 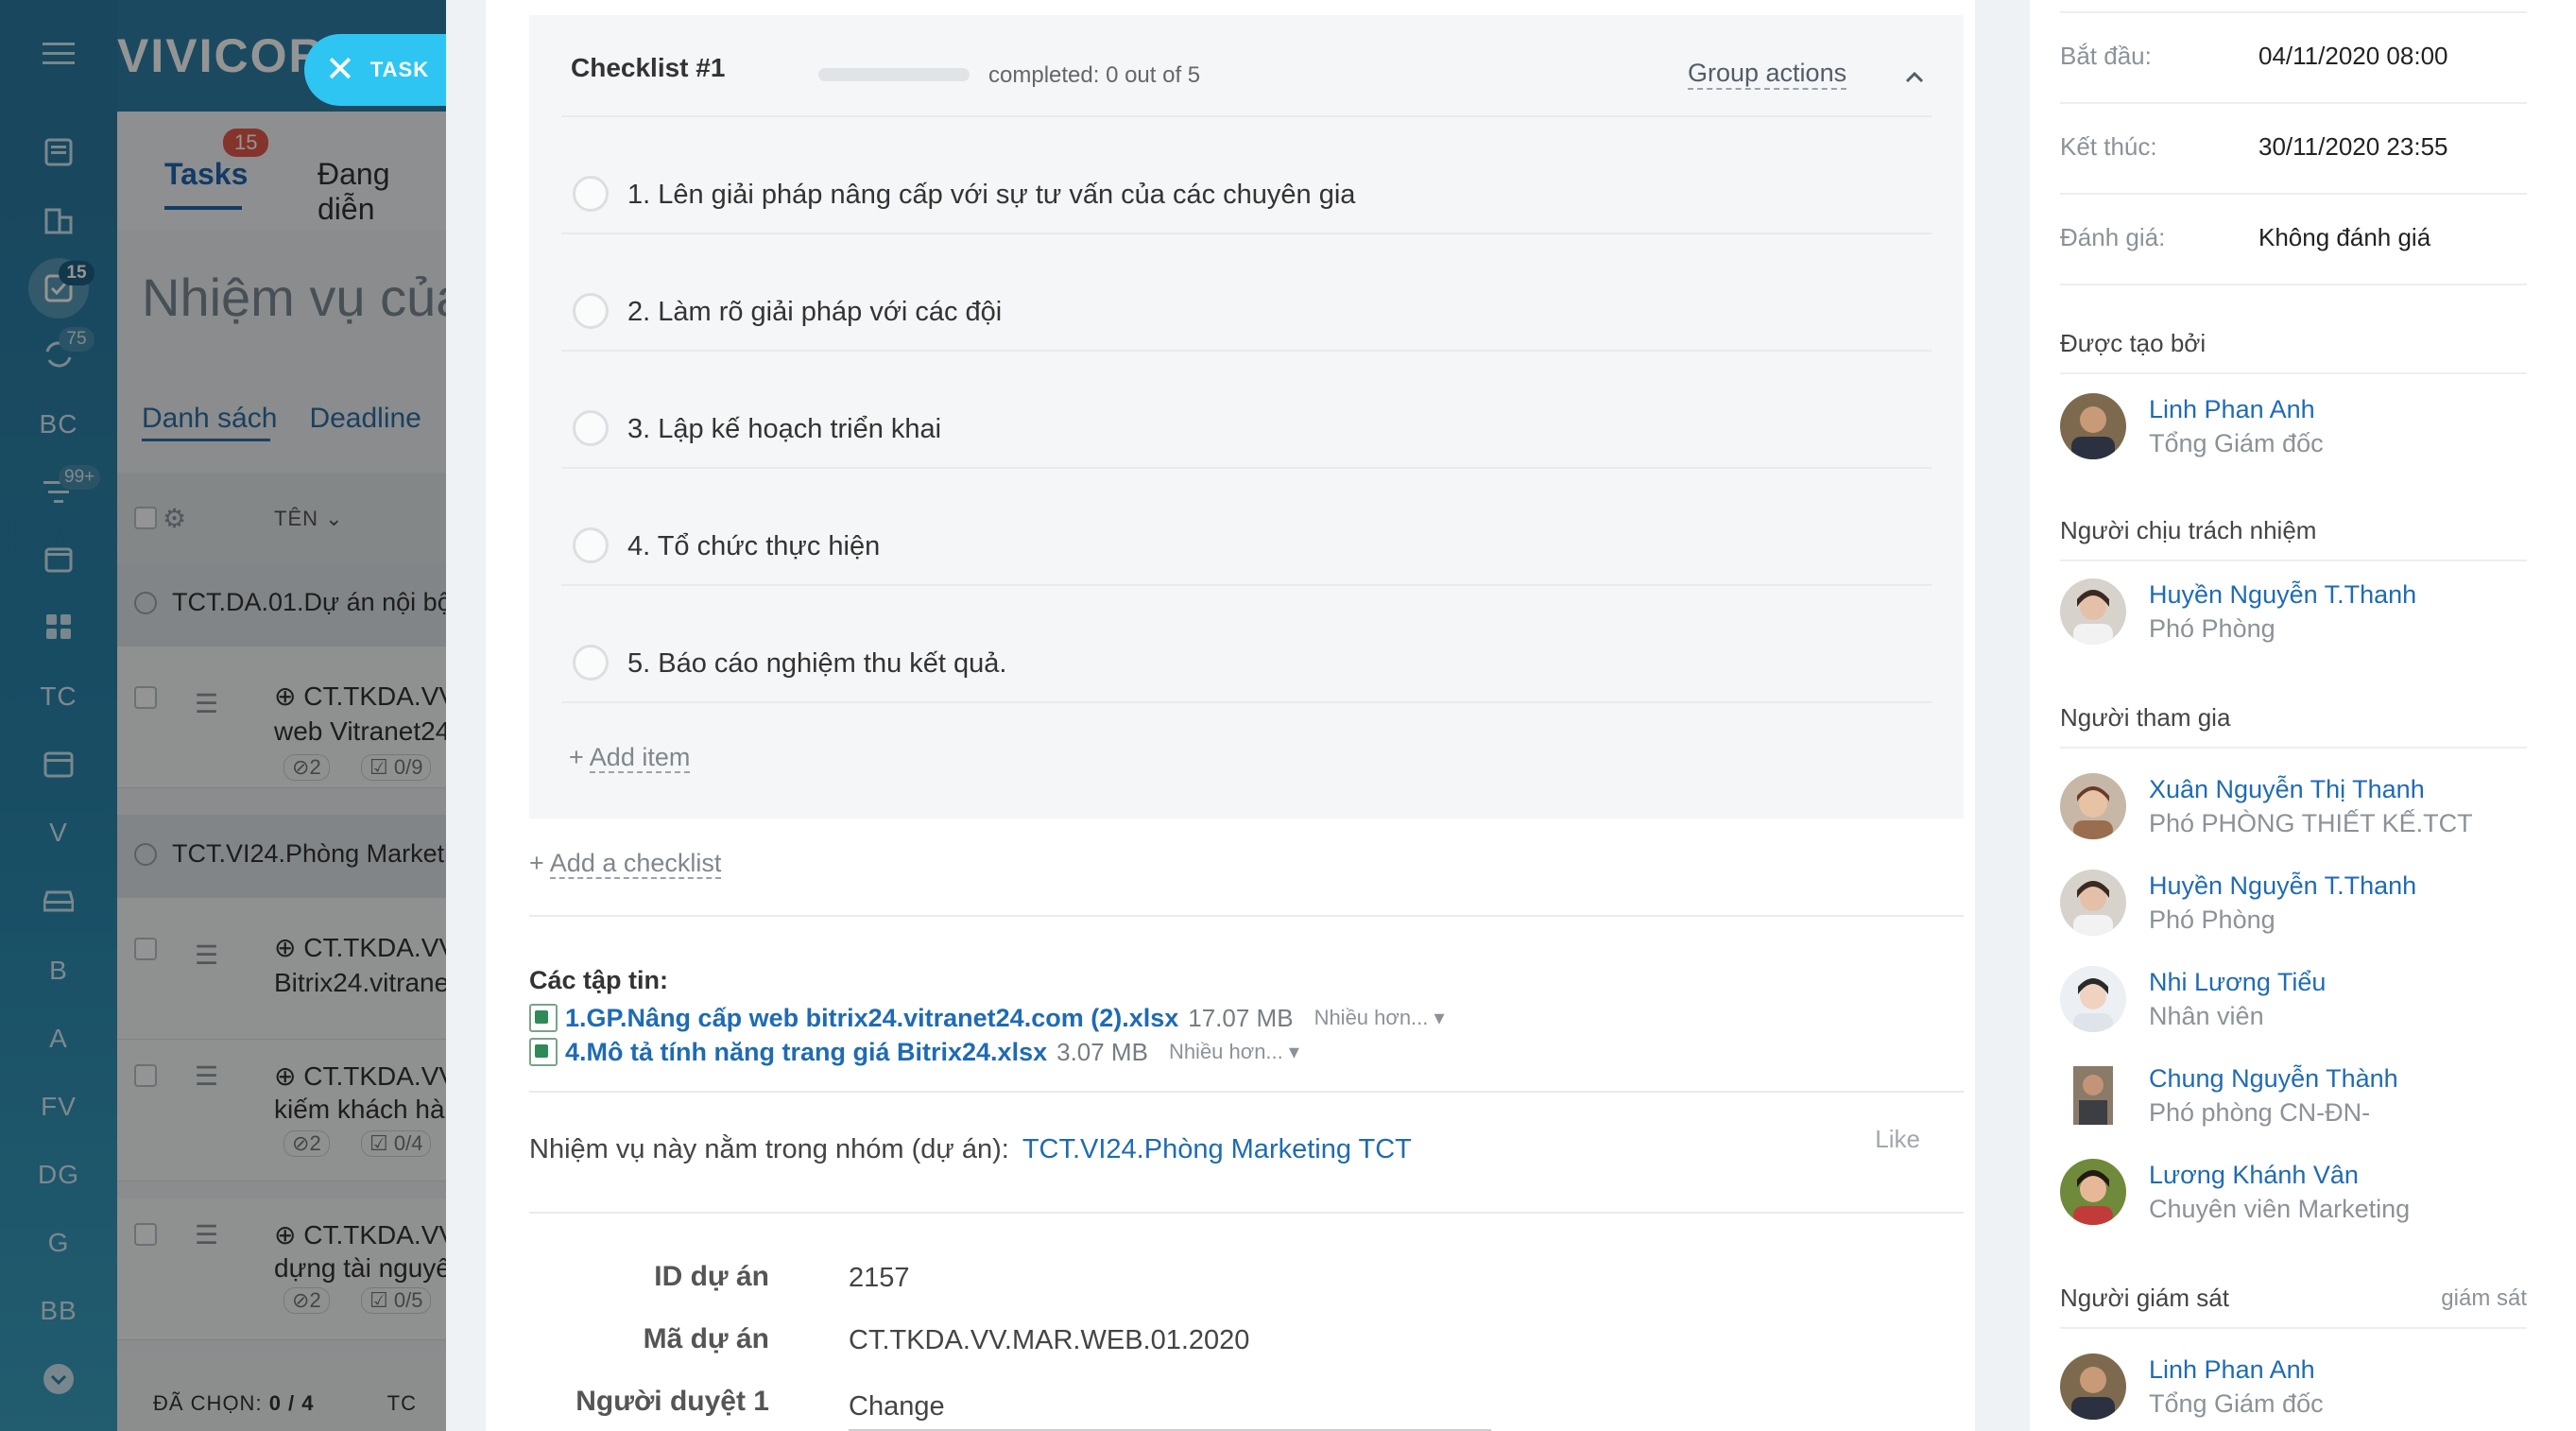 What do you see at coordinates (640, 758) in the screenshot?
I see `add-item-label: Add item` at bounding box center [640, 758].